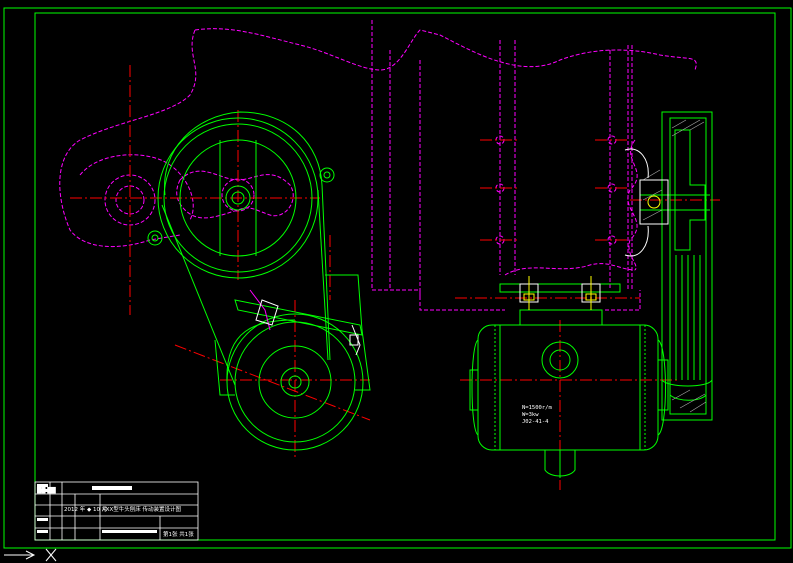 The image size is (793, 563). I want to click on motor-front-view, so click(569, 393).